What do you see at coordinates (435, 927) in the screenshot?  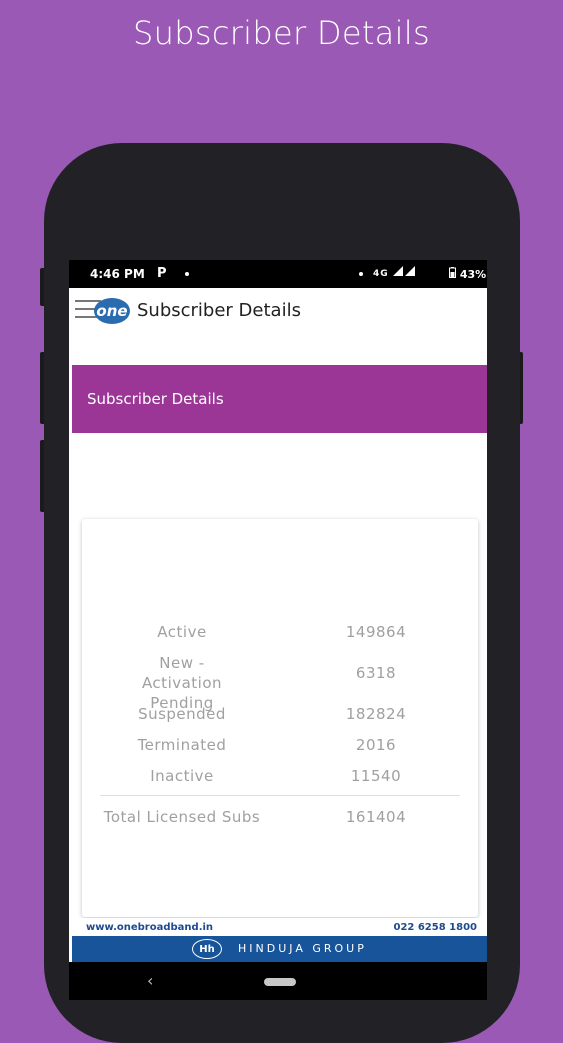 I see `contact-phone: 022 6258 1800` at bounding box center [435, 927].